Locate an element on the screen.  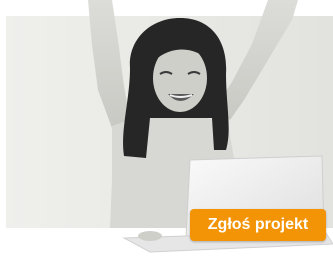
submit-project-button: Zgłoś projekt is located at coordinates (258, 225).